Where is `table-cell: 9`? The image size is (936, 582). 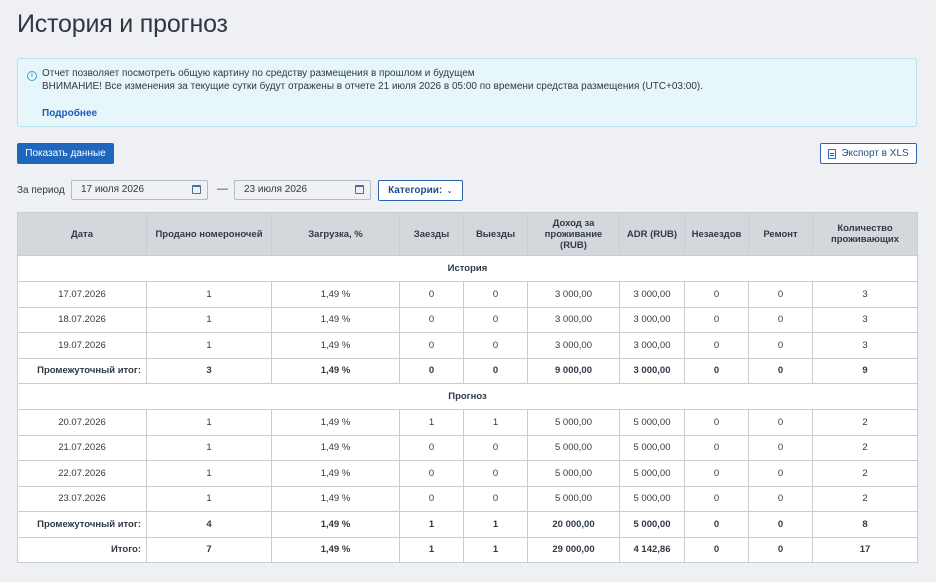 table-cell: 9 is located at coordinates (865, 370).